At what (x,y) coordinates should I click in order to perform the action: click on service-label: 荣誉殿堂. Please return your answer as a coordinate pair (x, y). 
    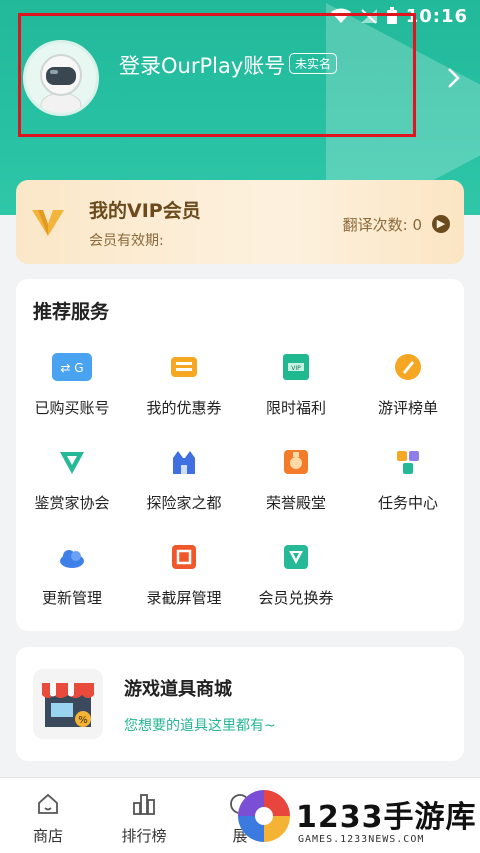
    Looking at the image, I should click on (295, 503).